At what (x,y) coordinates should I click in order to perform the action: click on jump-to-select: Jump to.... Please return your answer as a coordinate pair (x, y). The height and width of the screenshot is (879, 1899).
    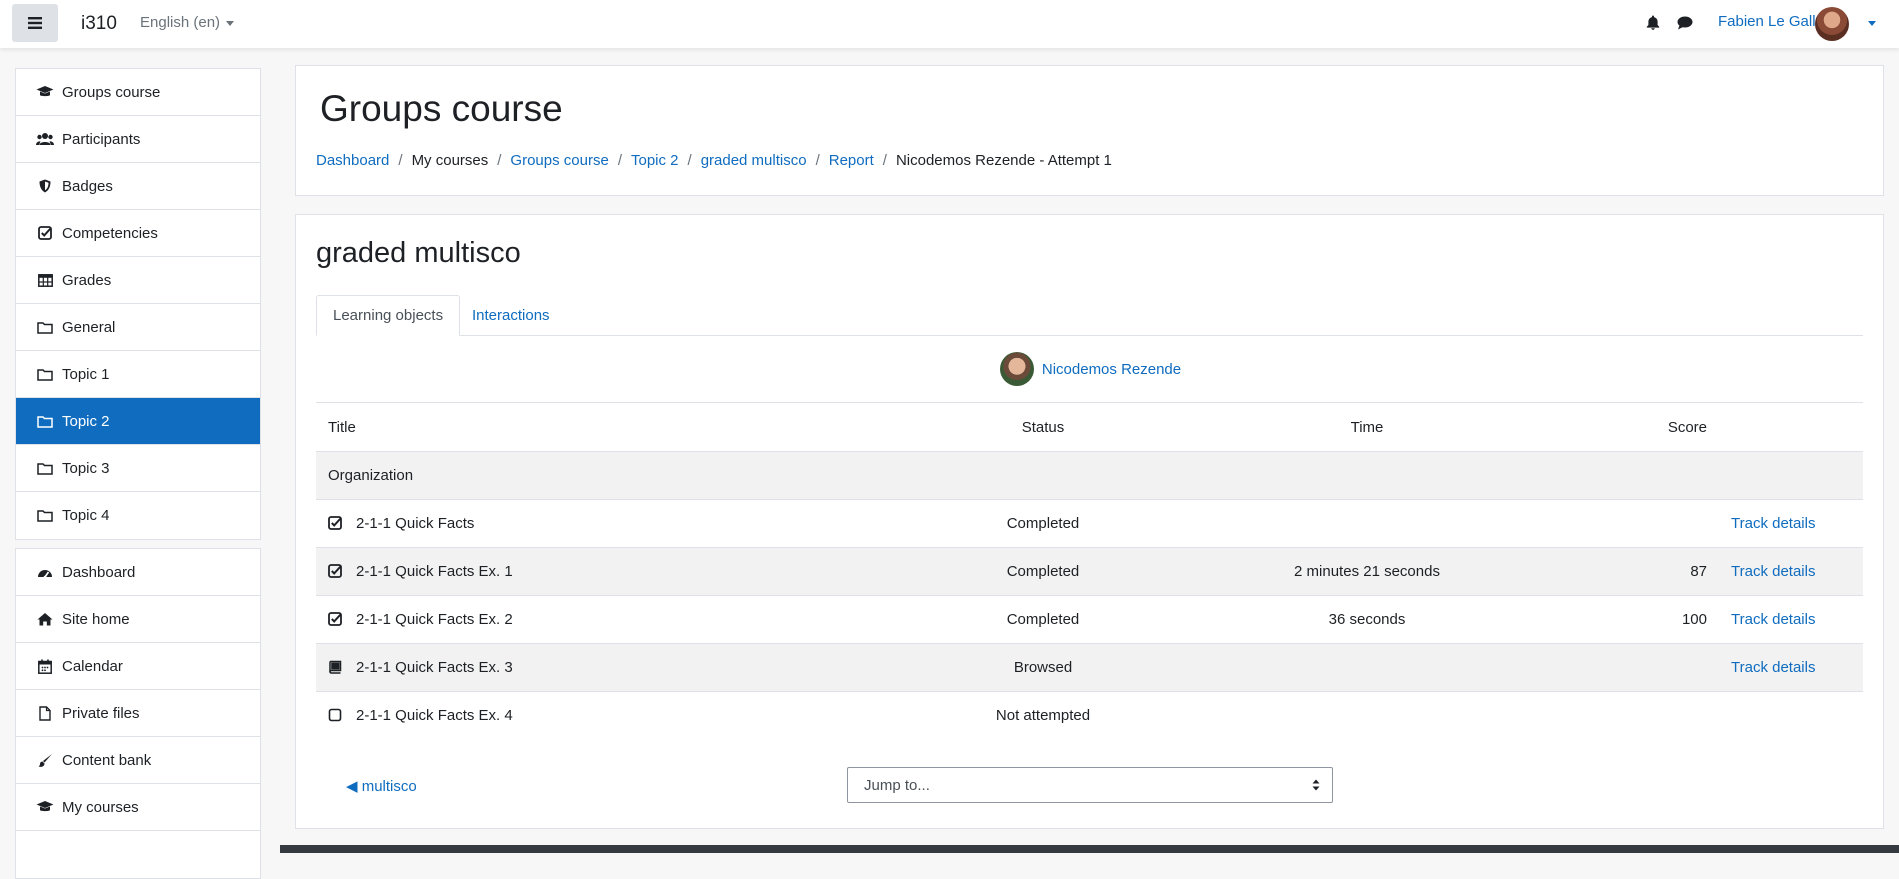
    Looking at the image, I should click on (1090, 785).